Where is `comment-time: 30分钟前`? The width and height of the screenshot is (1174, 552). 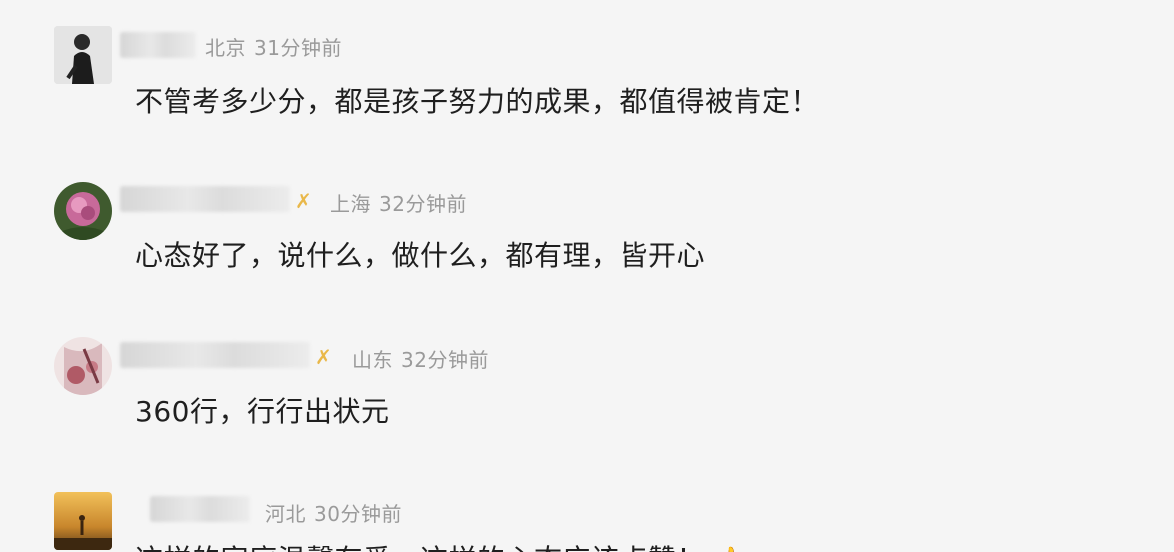
comment-time: 30分钟前 is located at coordinates (358, 514).